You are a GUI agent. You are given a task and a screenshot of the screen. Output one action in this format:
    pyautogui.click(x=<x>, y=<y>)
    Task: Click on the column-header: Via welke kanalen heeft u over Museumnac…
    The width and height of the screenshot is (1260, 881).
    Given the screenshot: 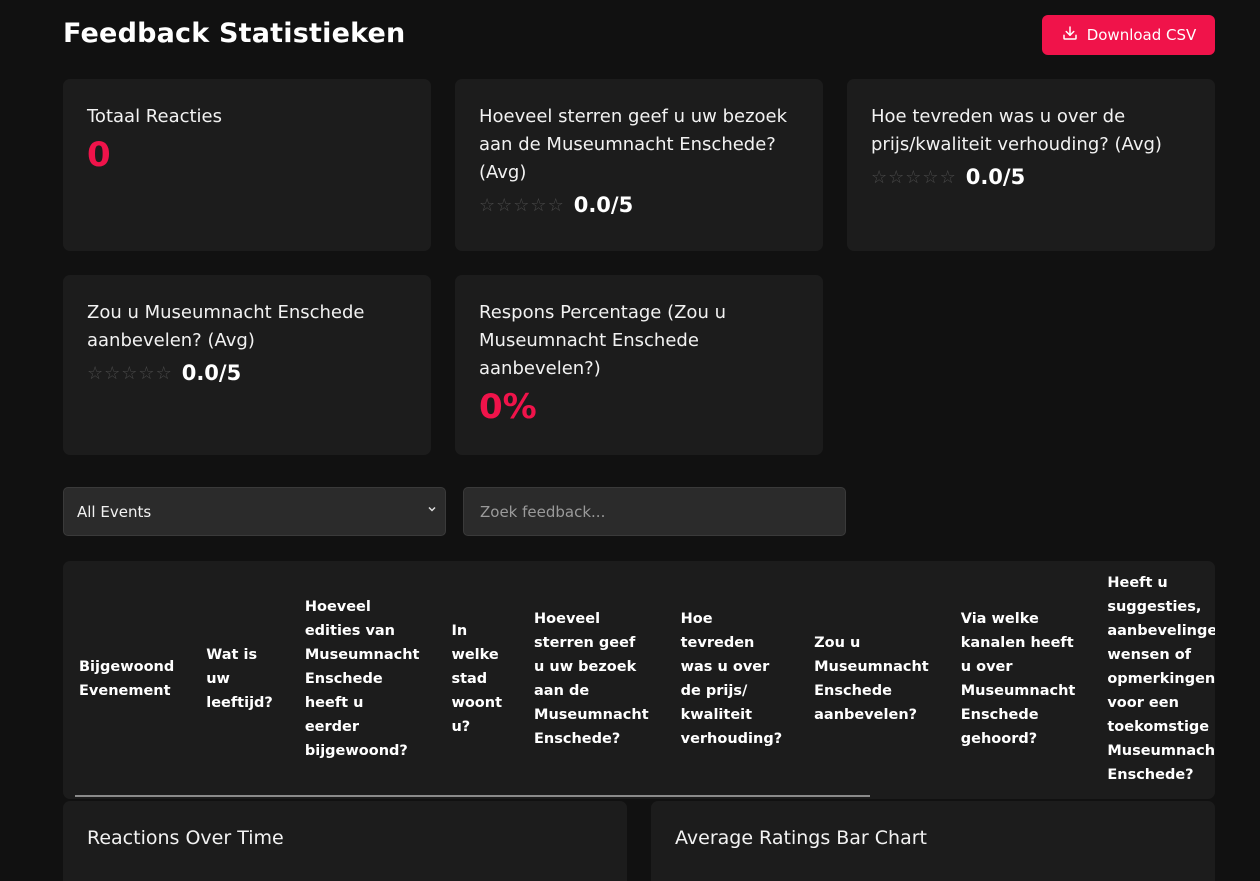 What is the action you would take?
    pyautogui.click(x=1018, y=679)
    